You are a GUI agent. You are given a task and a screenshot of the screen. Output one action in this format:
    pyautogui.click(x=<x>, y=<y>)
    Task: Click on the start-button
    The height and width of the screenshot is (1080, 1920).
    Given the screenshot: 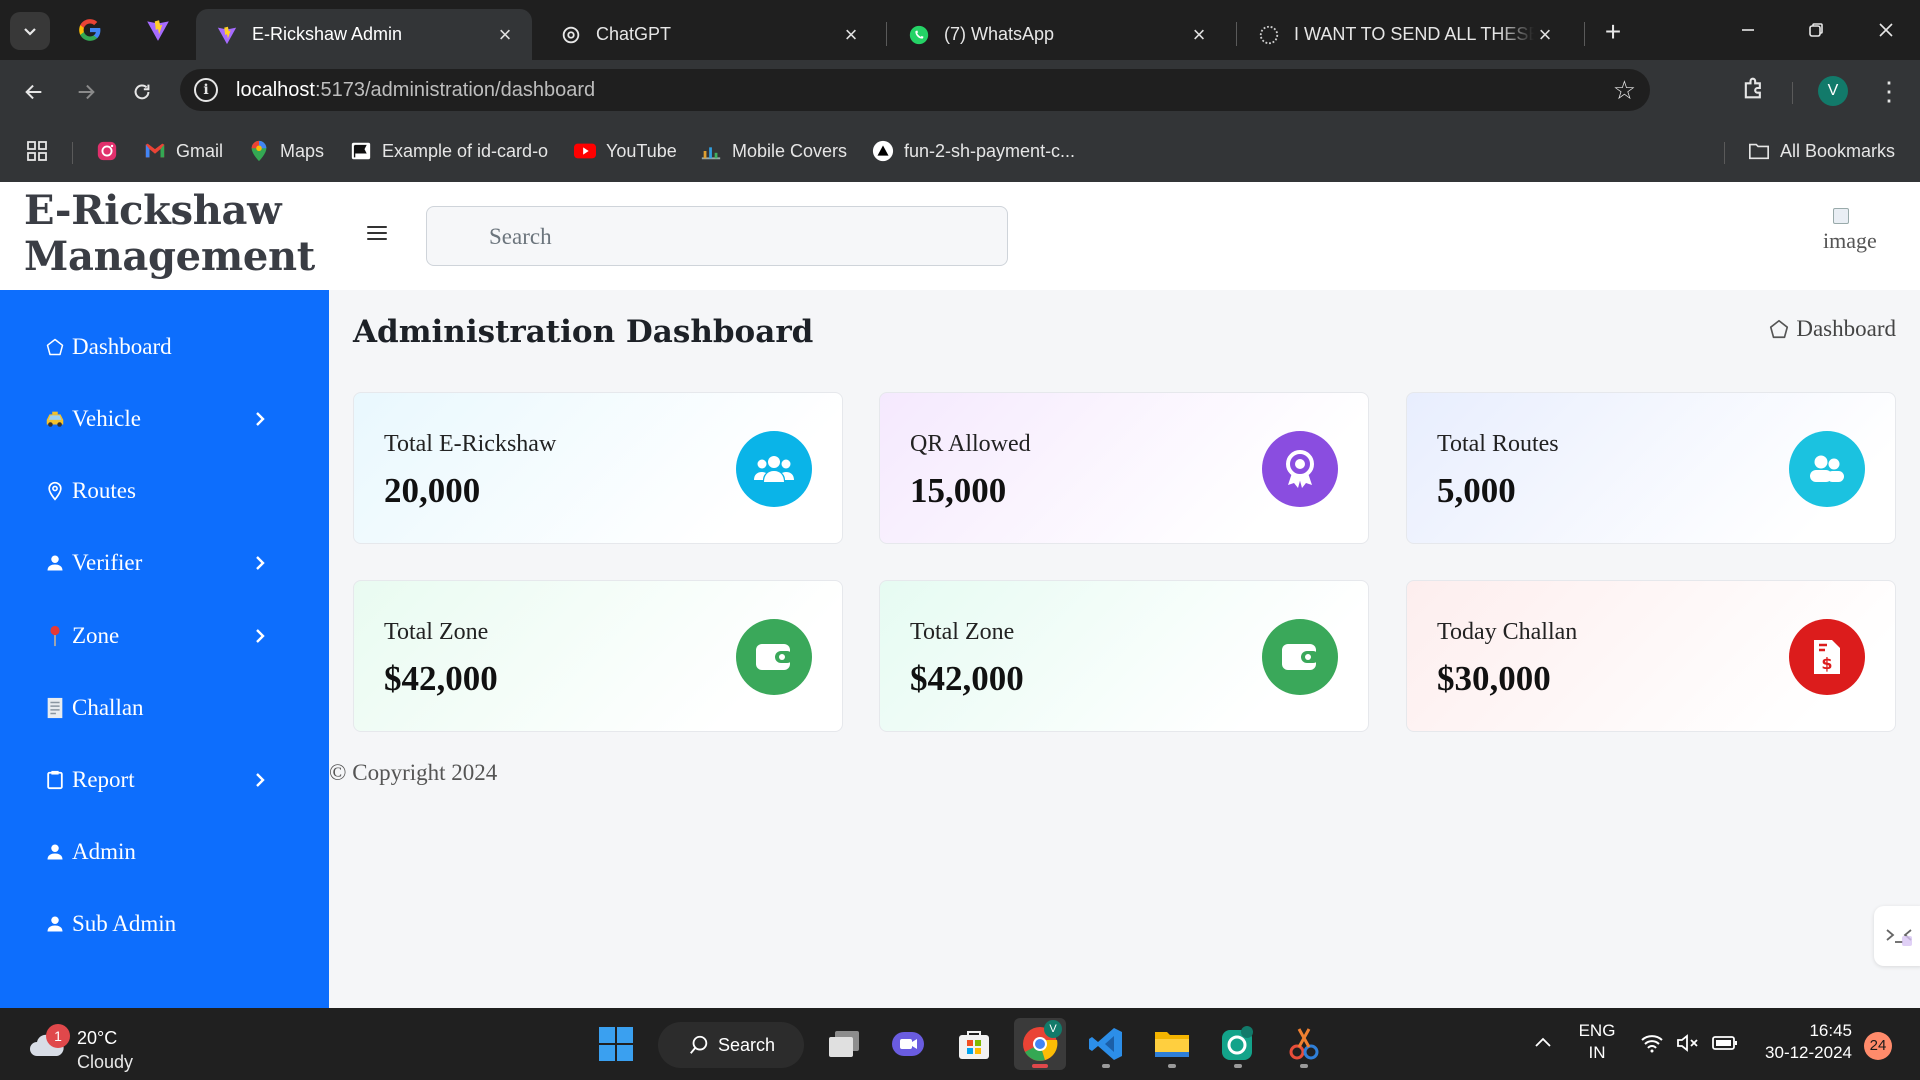 What is the action you would take?
    pyautogui.click(x=616, y=1044)
    